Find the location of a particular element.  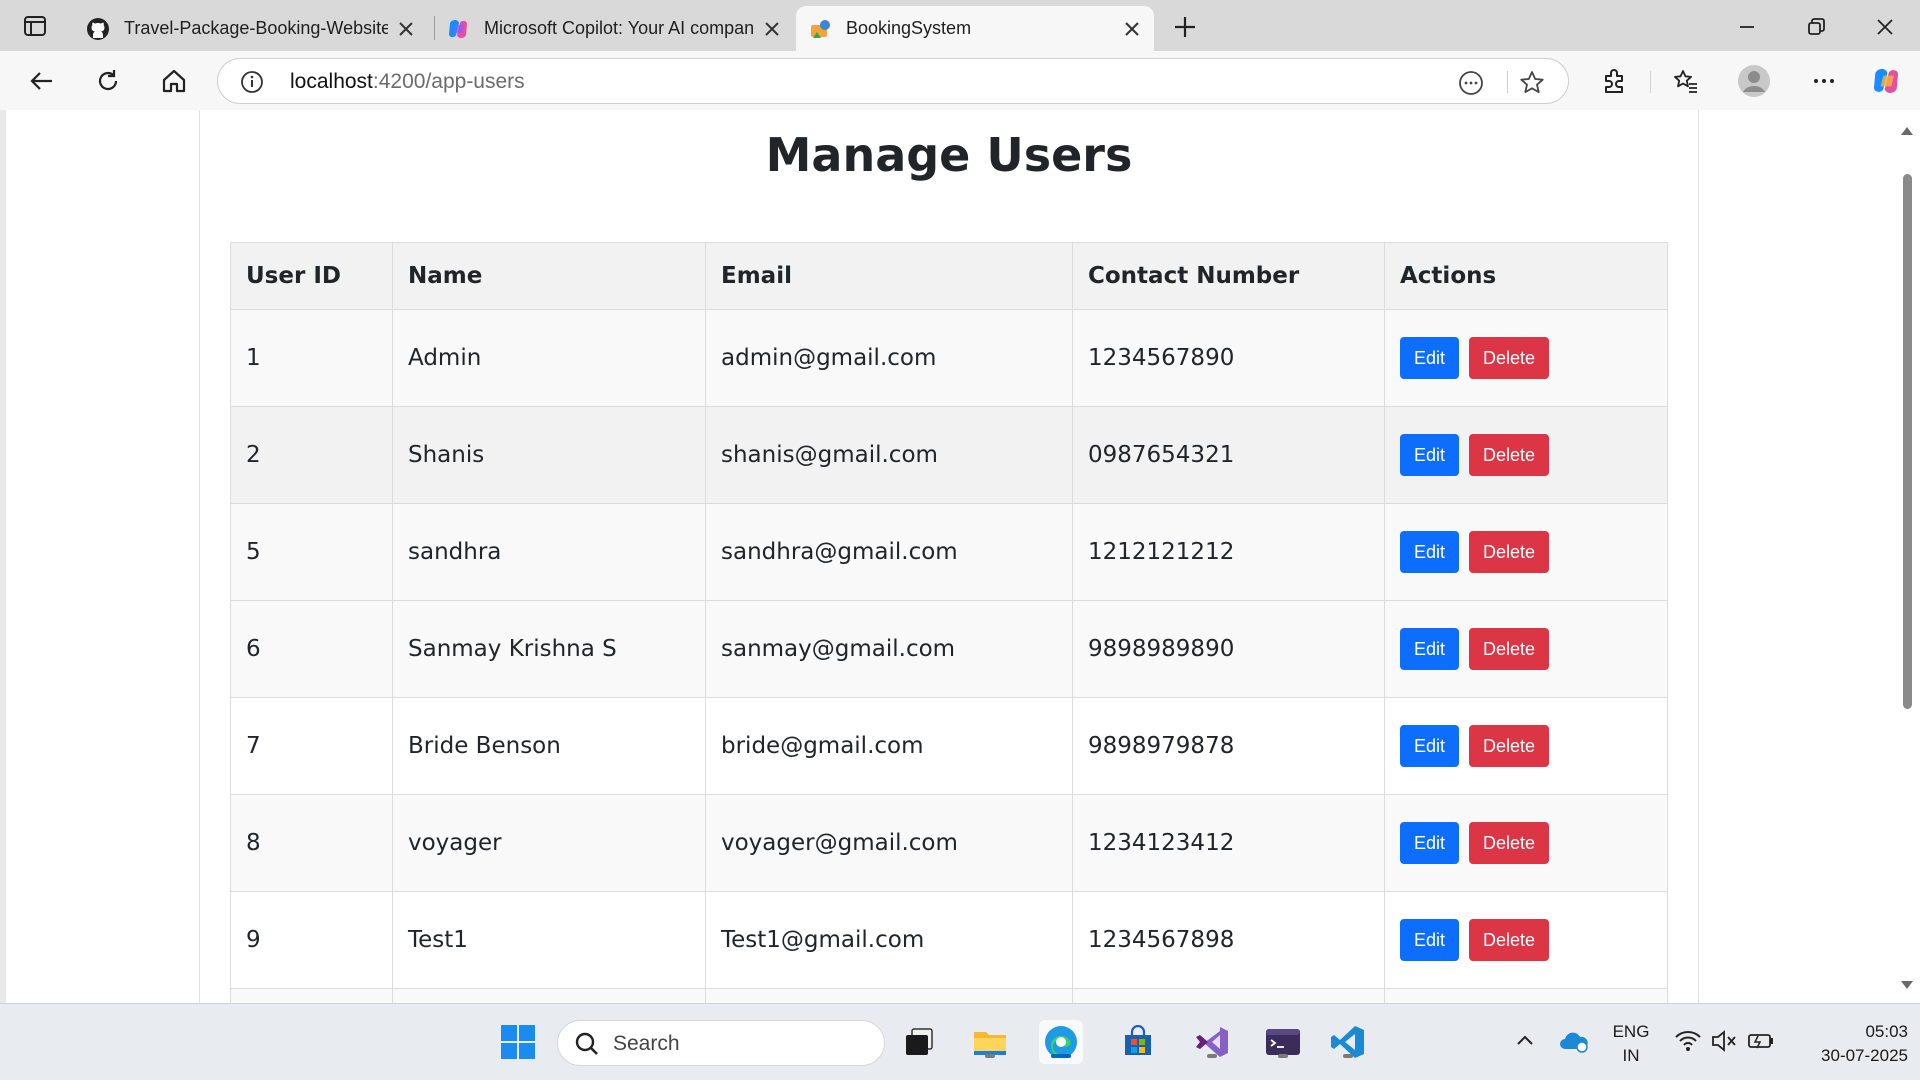

task-view-icon is located at coordinates (919, 1042).